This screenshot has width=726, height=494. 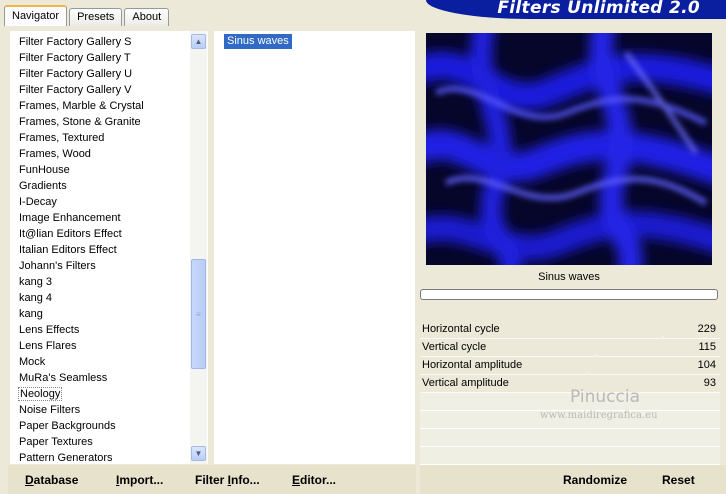 I want to click on chevron-down-icon: ▼, so click(x=198, y=453).